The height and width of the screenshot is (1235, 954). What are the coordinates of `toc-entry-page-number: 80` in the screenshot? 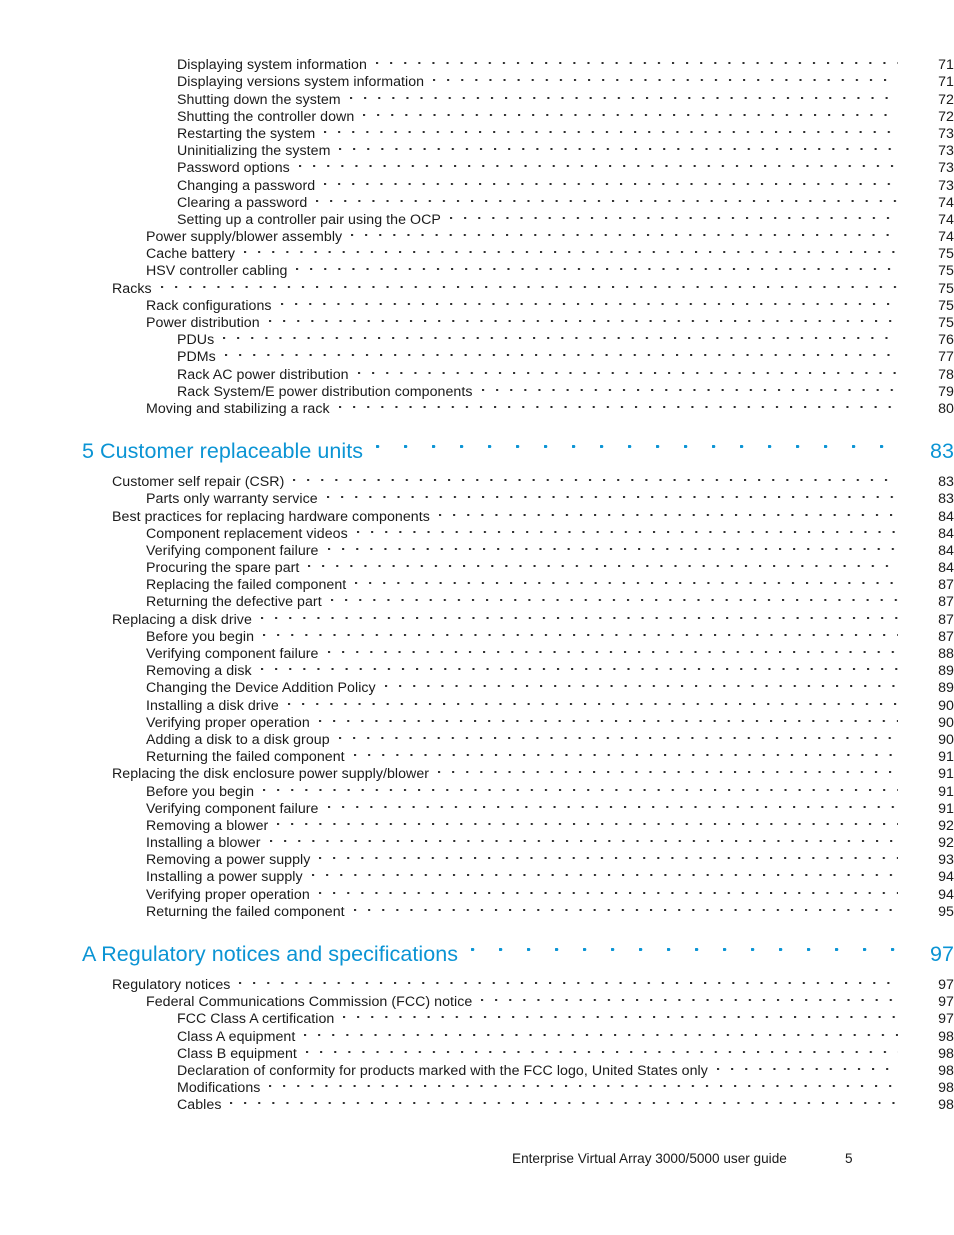 It's located at (946, 408).